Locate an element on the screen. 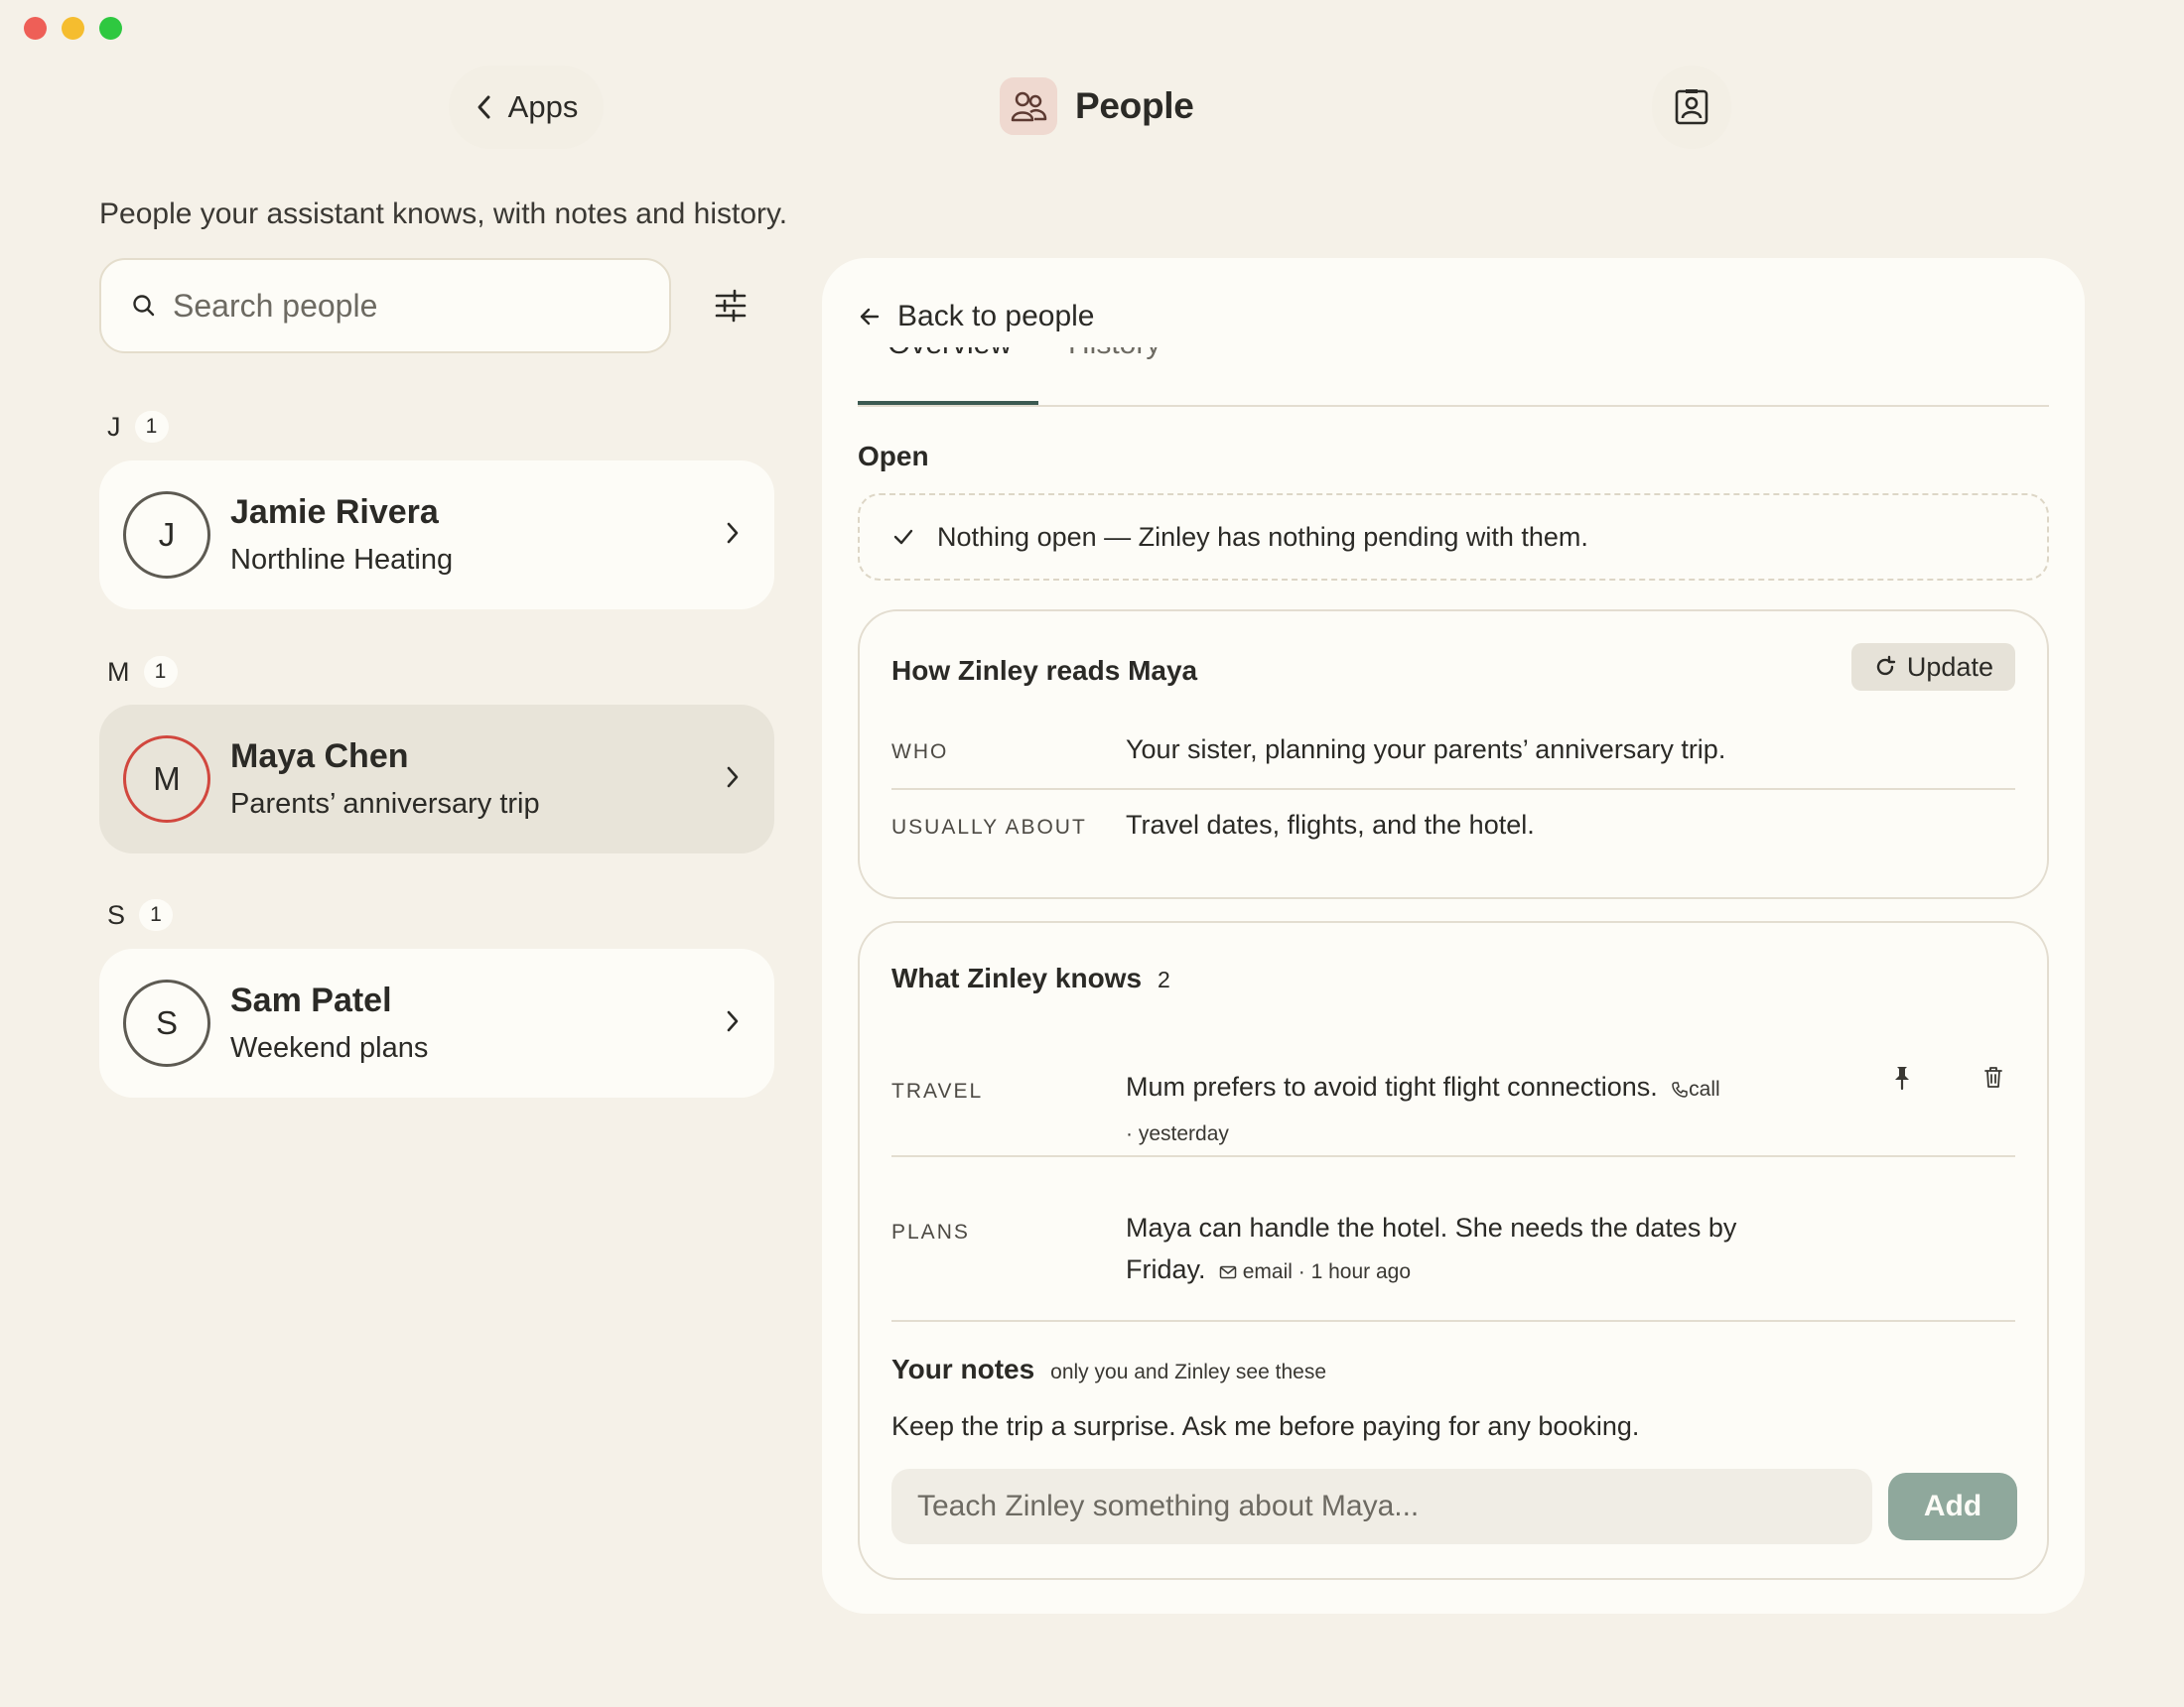 The width and height of the screenshot is (2184, 1707). pin-fact-button is located at coordinates (1902, 1078).